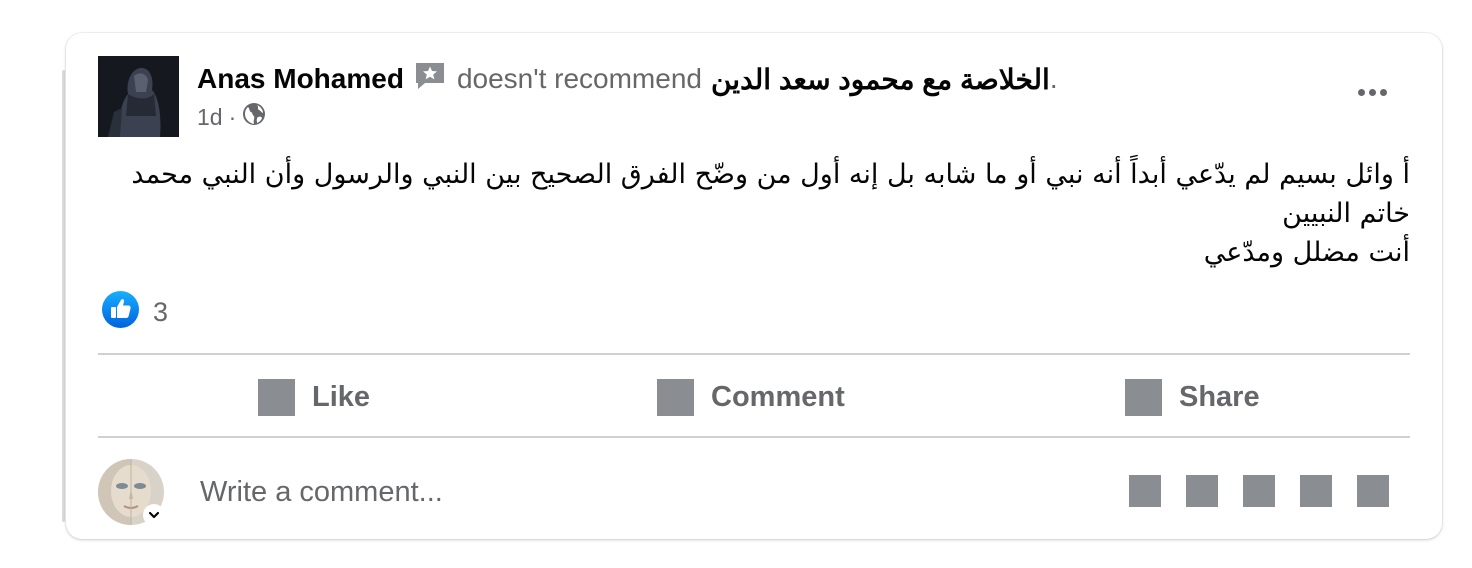 Image resolution: width=1472 pixels, height=568 pixels. I want to click on gif-icon, so click(1259, 491).